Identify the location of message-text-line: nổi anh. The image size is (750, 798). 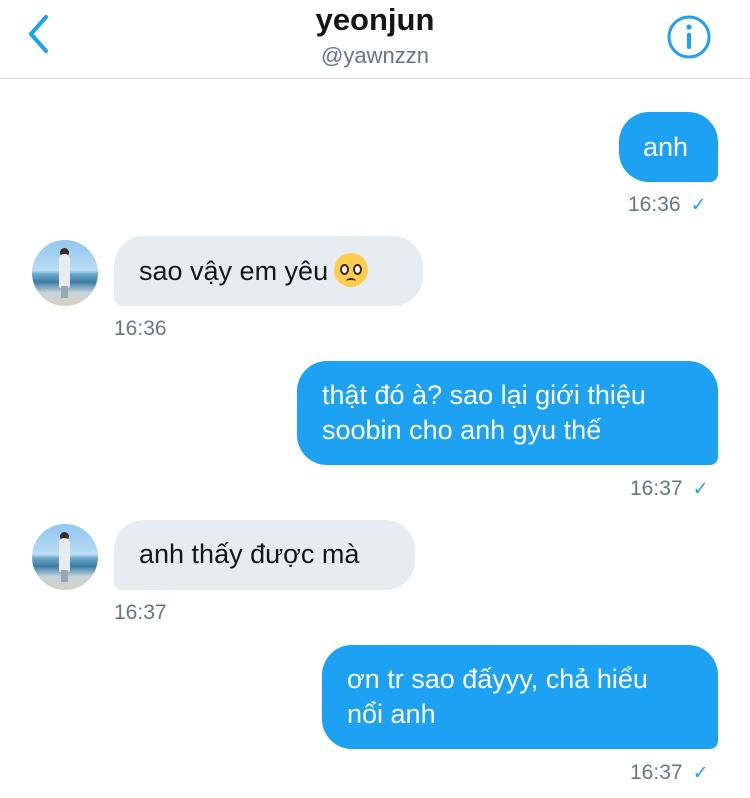
(391, 714).